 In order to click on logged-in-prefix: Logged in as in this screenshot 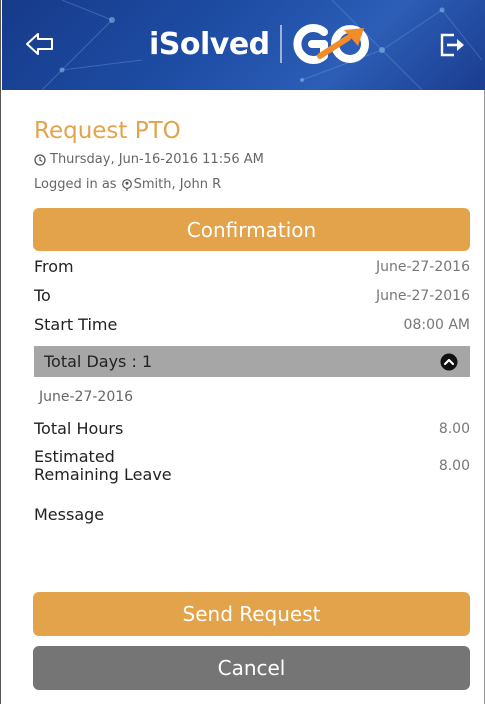, I will do `click(75, 184)`.